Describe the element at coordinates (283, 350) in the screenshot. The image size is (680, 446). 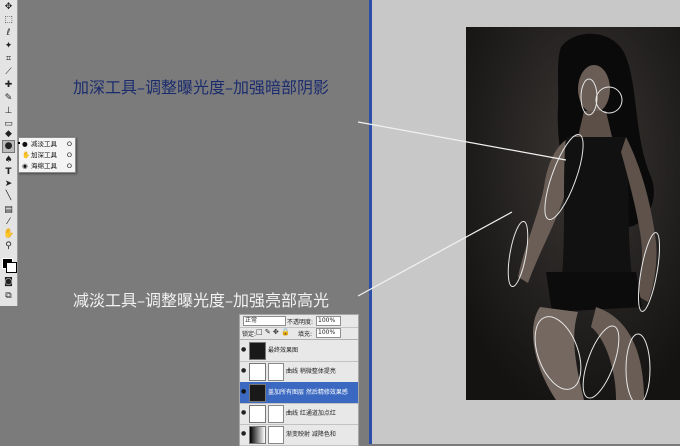
I see `layer-name: 最终效果图` at that location.